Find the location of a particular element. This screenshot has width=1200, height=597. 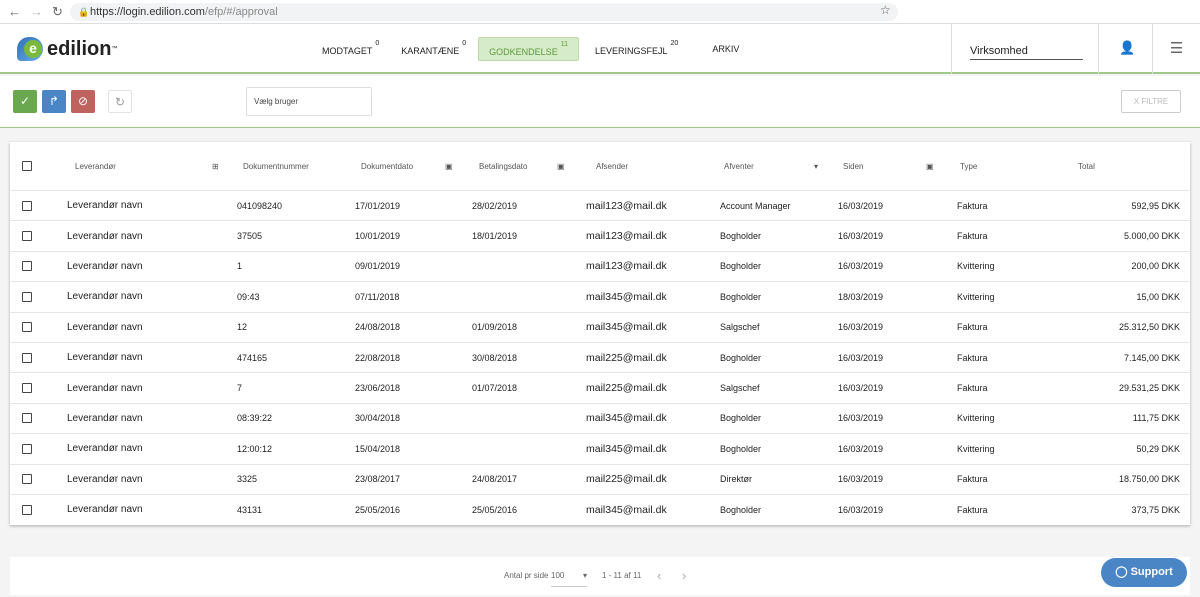

logo: e edilion ™ is located at coordinates (67, 49).